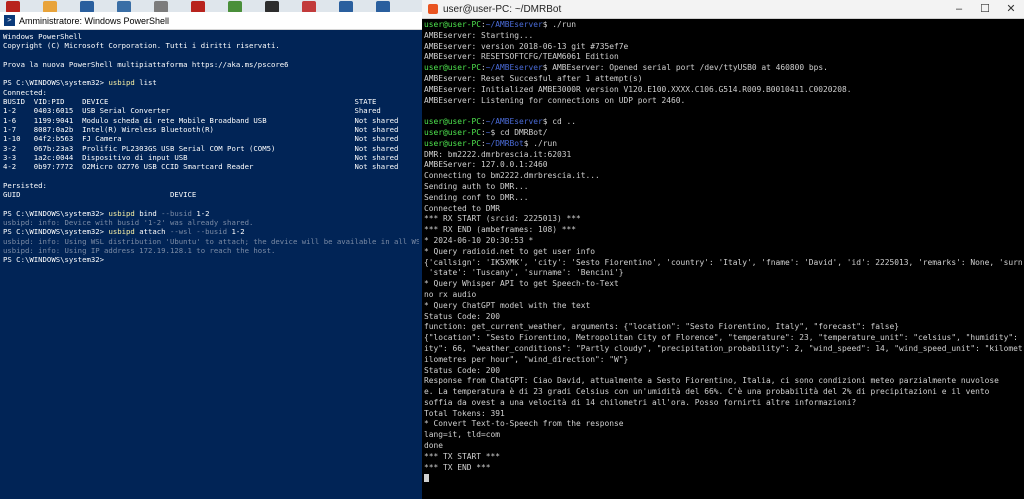 The width and height of the screenshot is (1024, 499). Describe the element at coordinates (450, 294) in the screenshot. I see `console-line: no rx audio` at that location.